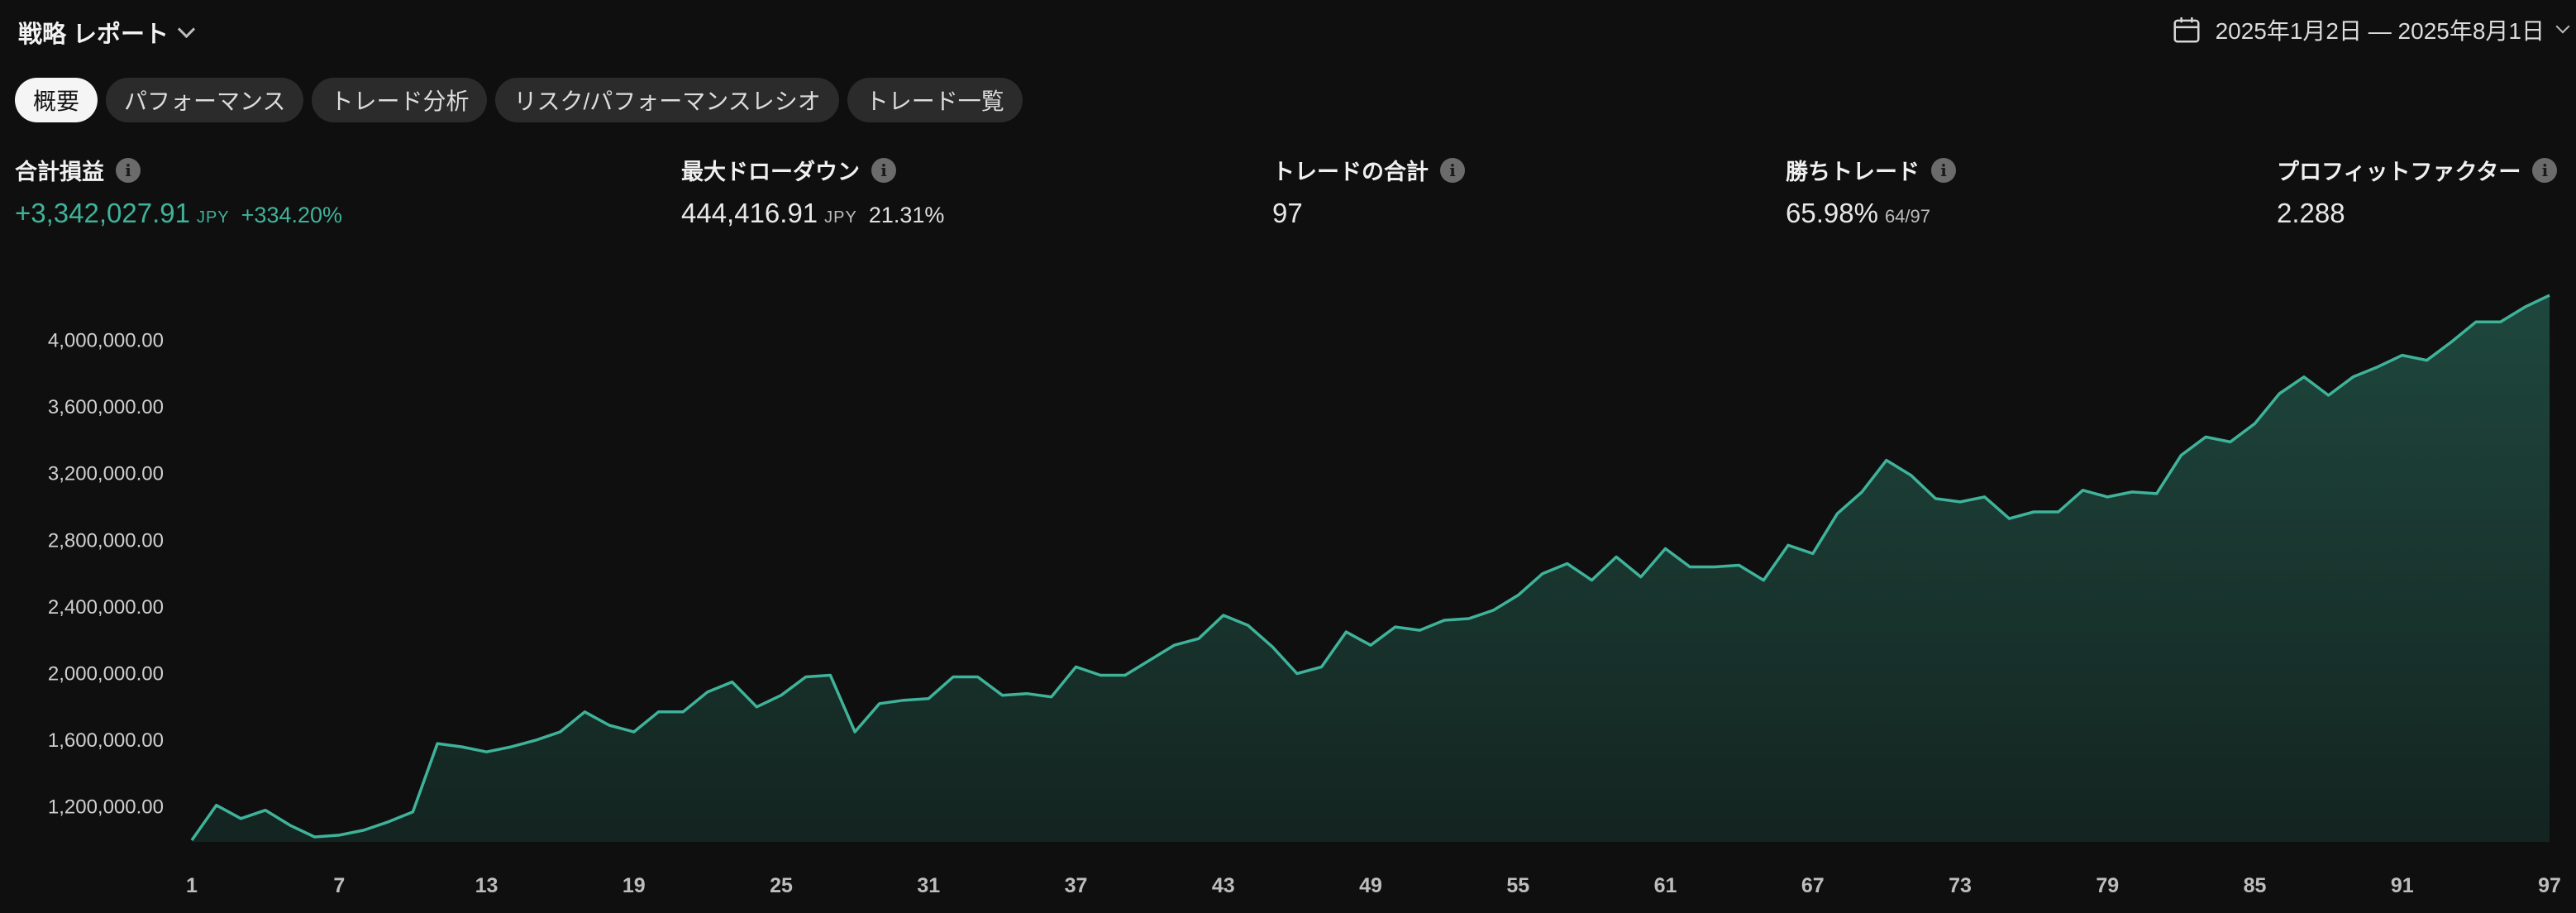 The image size is (2576, 913). I want to click on x-tick-label: 85, so click(2255, 885).